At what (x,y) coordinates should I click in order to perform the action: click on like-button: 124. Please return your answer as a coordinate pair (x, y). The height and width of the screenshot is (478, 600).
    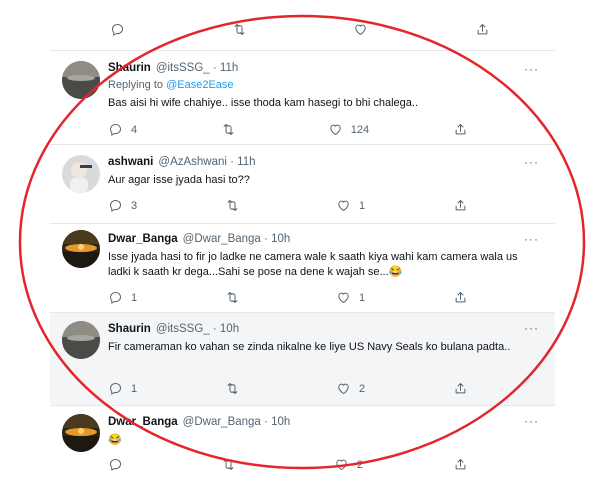
    Looking at the image, I should click on (348, 129).